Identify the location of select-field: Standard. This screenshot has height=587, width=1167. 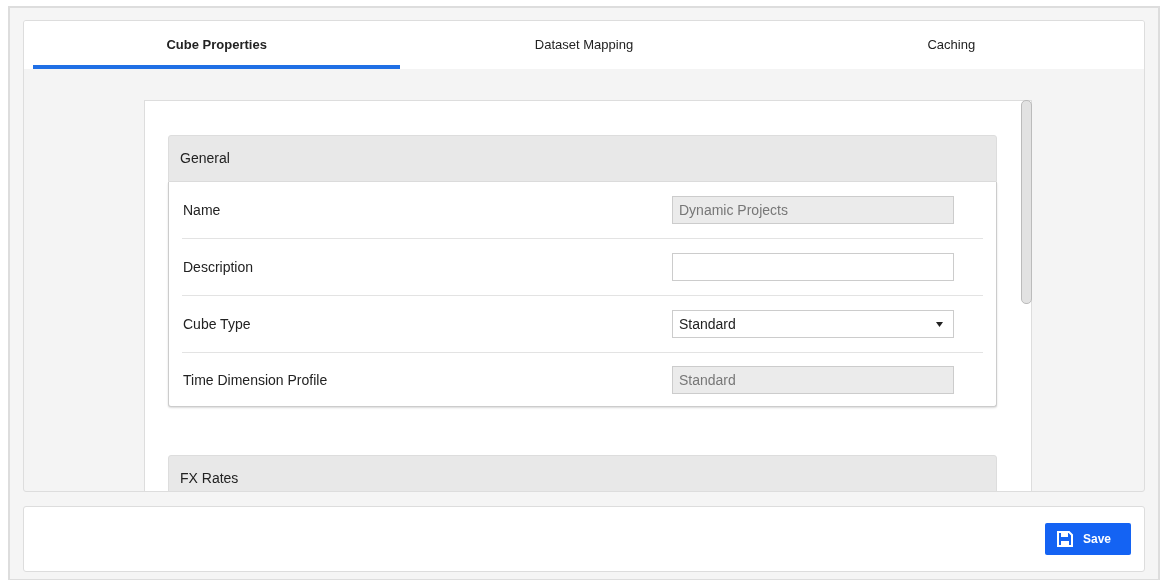
(813, 324).